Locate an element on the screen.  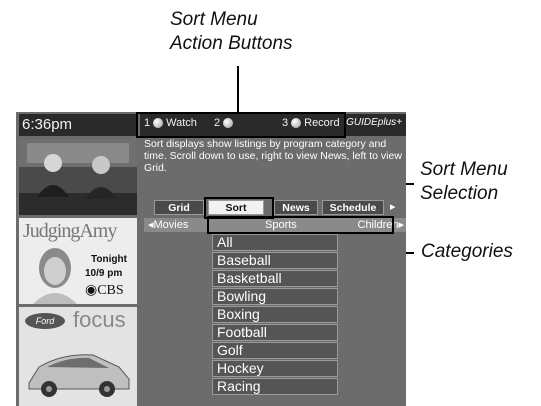
category-prev: ◂Movies is located at coordinates (168, 225).